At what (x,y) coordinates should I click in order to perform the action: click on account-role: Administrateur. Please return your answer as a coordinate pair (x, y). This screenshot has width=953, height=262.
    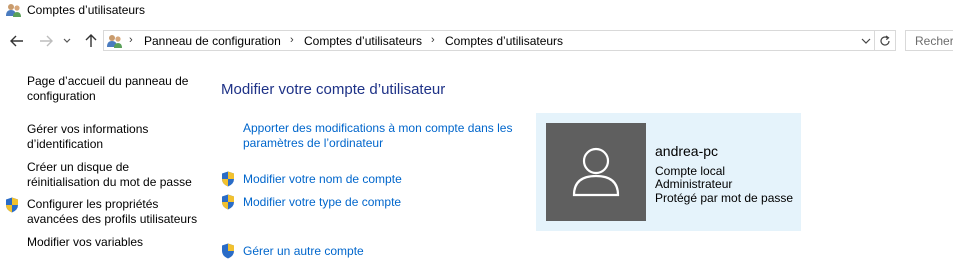
    Looking at the image, I should click on (694, 184).